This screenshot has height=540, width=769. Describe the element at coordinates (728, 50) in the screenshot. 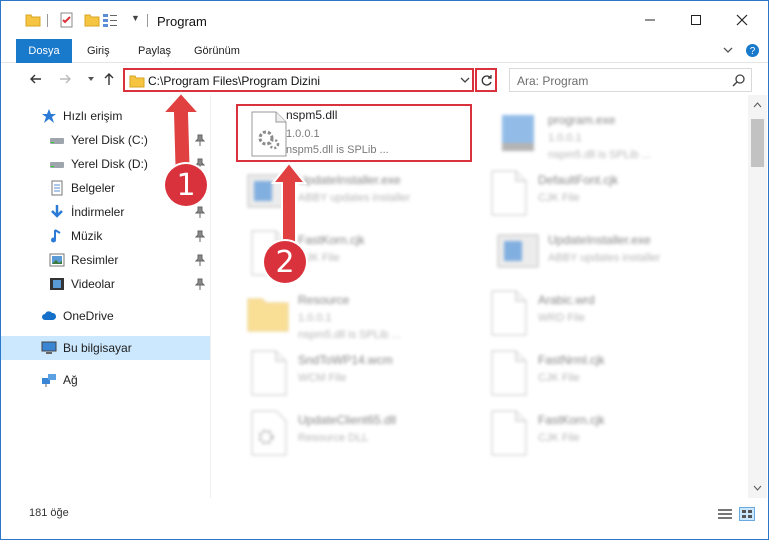

I see `expand-ribbon-icon` at that location.